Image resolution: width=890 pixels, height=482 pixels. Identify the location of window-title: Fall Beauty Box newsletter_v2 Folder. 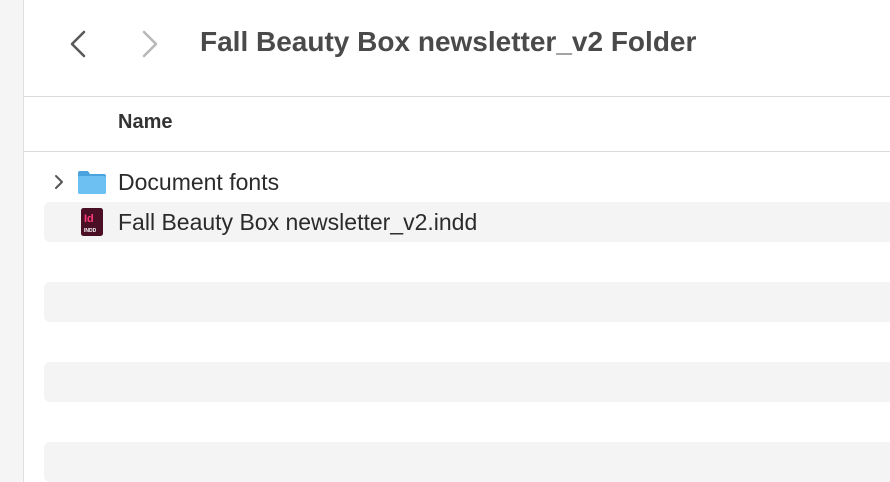
(448, 41).